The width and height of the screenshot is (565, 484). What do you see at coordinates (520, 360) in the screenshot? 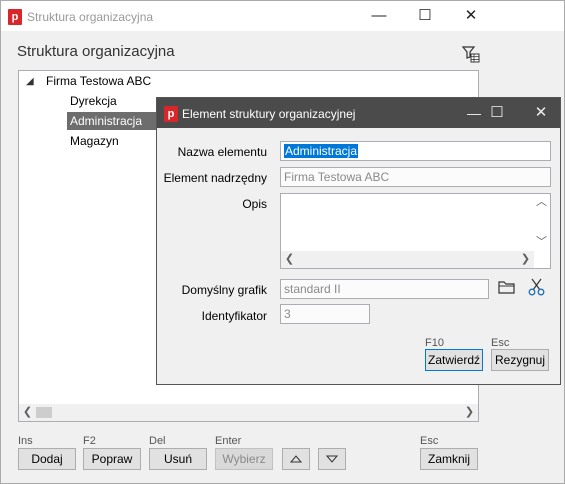
I see `cancel-button: Rezygnuj` at bounding box center [520, 360].